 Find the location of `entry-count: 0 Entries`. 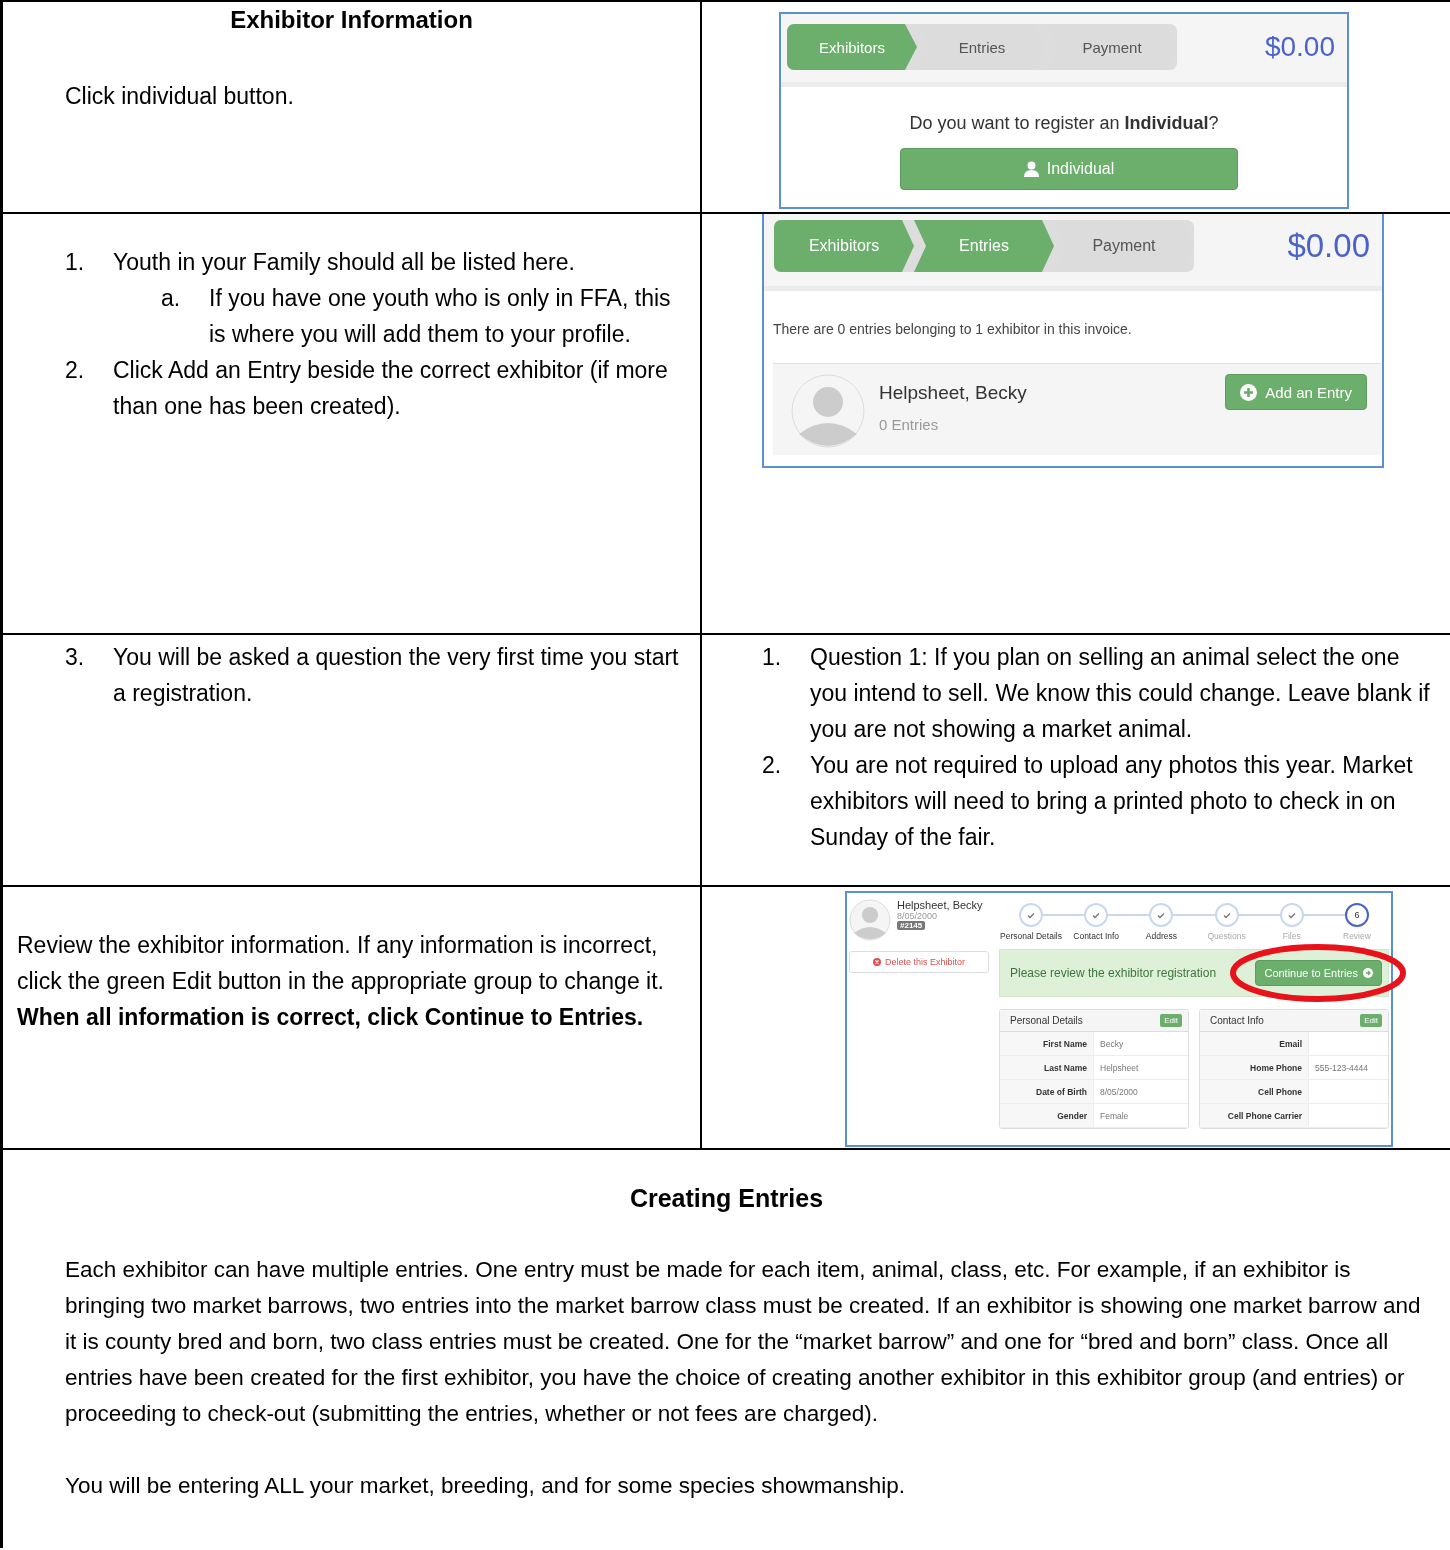

entry-count: 0 Entries is located at coordinates (909, 424).